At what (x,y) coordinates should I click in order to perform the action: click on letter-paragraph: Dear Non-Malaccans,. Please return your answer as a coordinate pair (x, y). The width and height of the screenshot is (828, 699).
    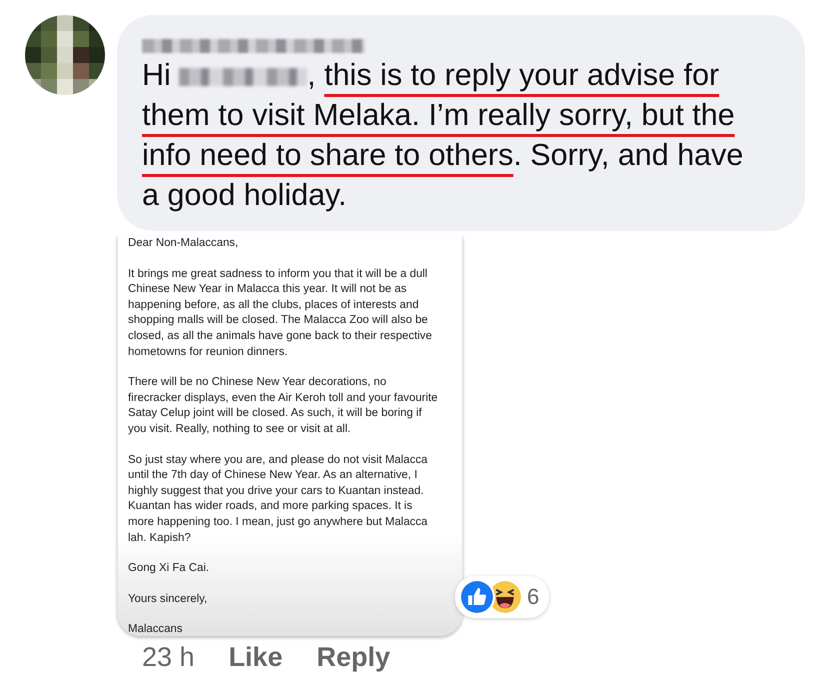
    Looking at the image, I should click on (184, 243).